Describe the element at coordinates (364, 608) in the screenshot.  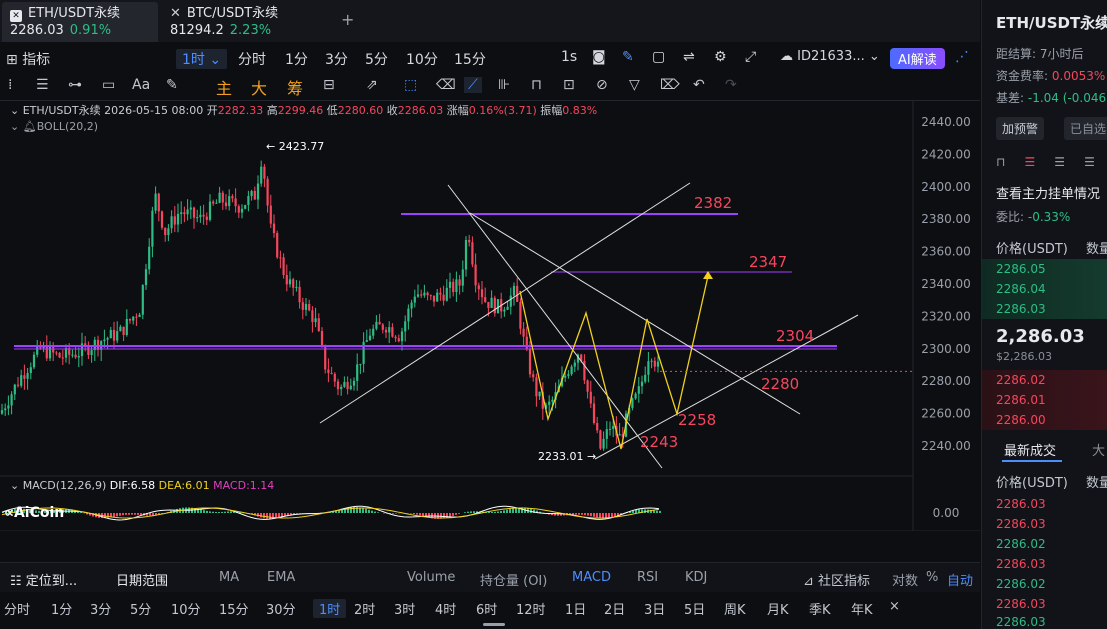
I see `interval-8: 2时` at that location.